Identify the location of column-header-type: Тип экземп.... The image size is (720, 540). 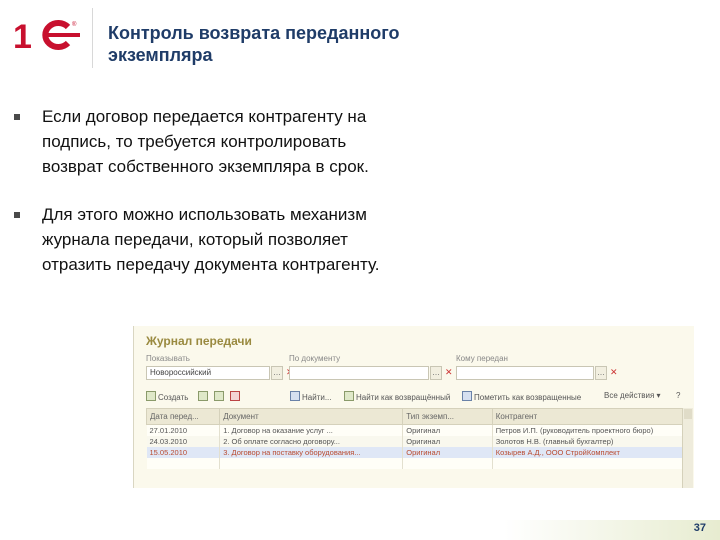
(447, 416).